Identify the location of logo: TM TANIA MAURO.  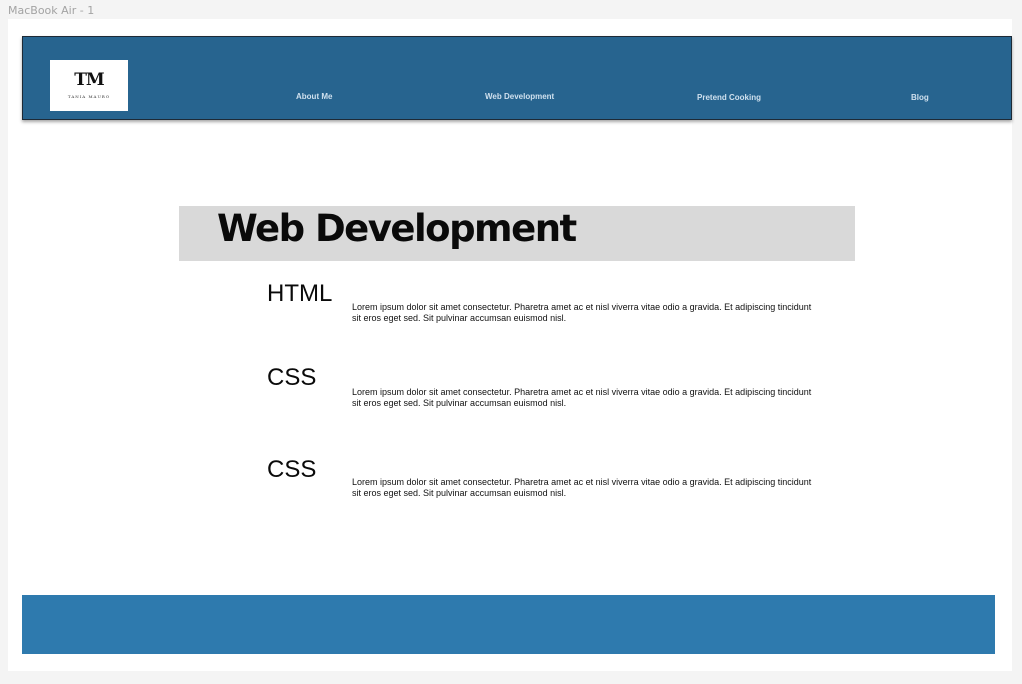
(89, 85).